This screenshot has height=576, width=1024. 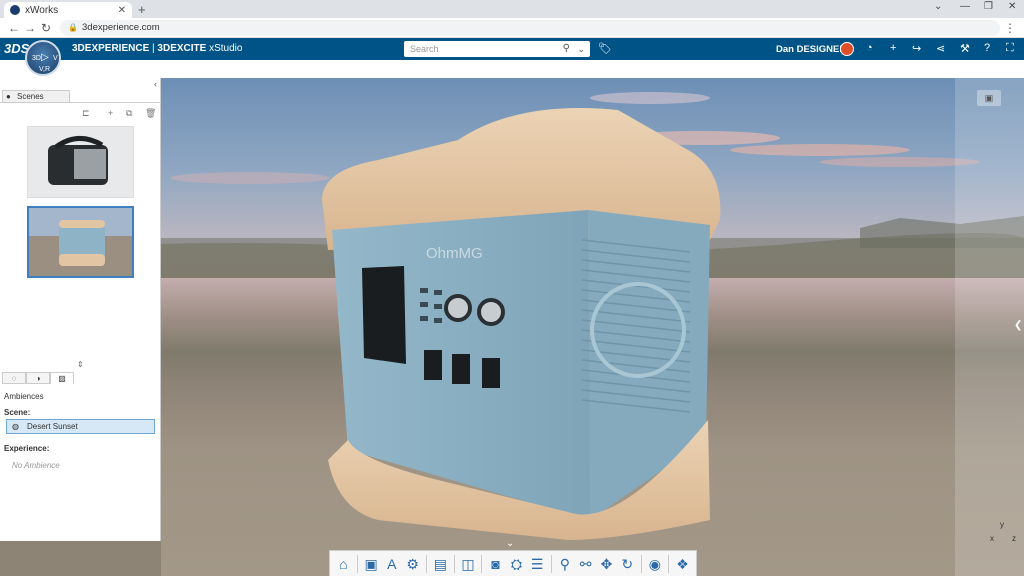 I want to click on ambience-item-desert-sunset: ◍ Desert Sunset, so click(x=80, y=426).